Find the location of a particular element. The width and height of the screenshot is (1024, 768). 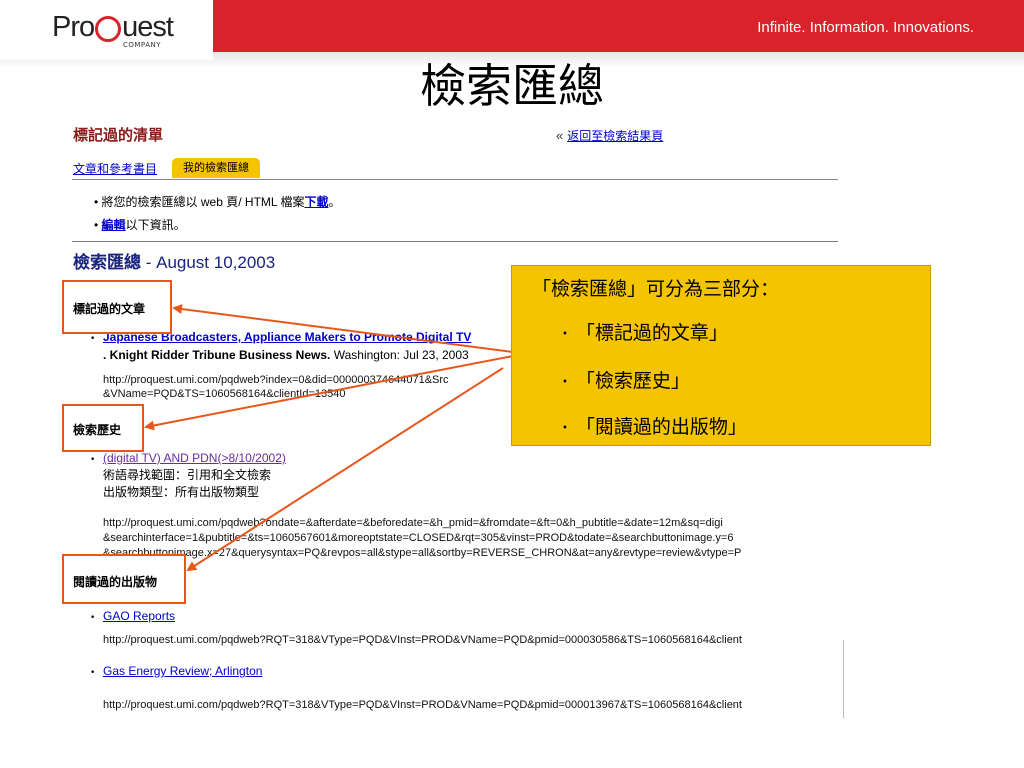

callout-item: • 「閱讀過的出版物」 is located at coordinates (654, 425).